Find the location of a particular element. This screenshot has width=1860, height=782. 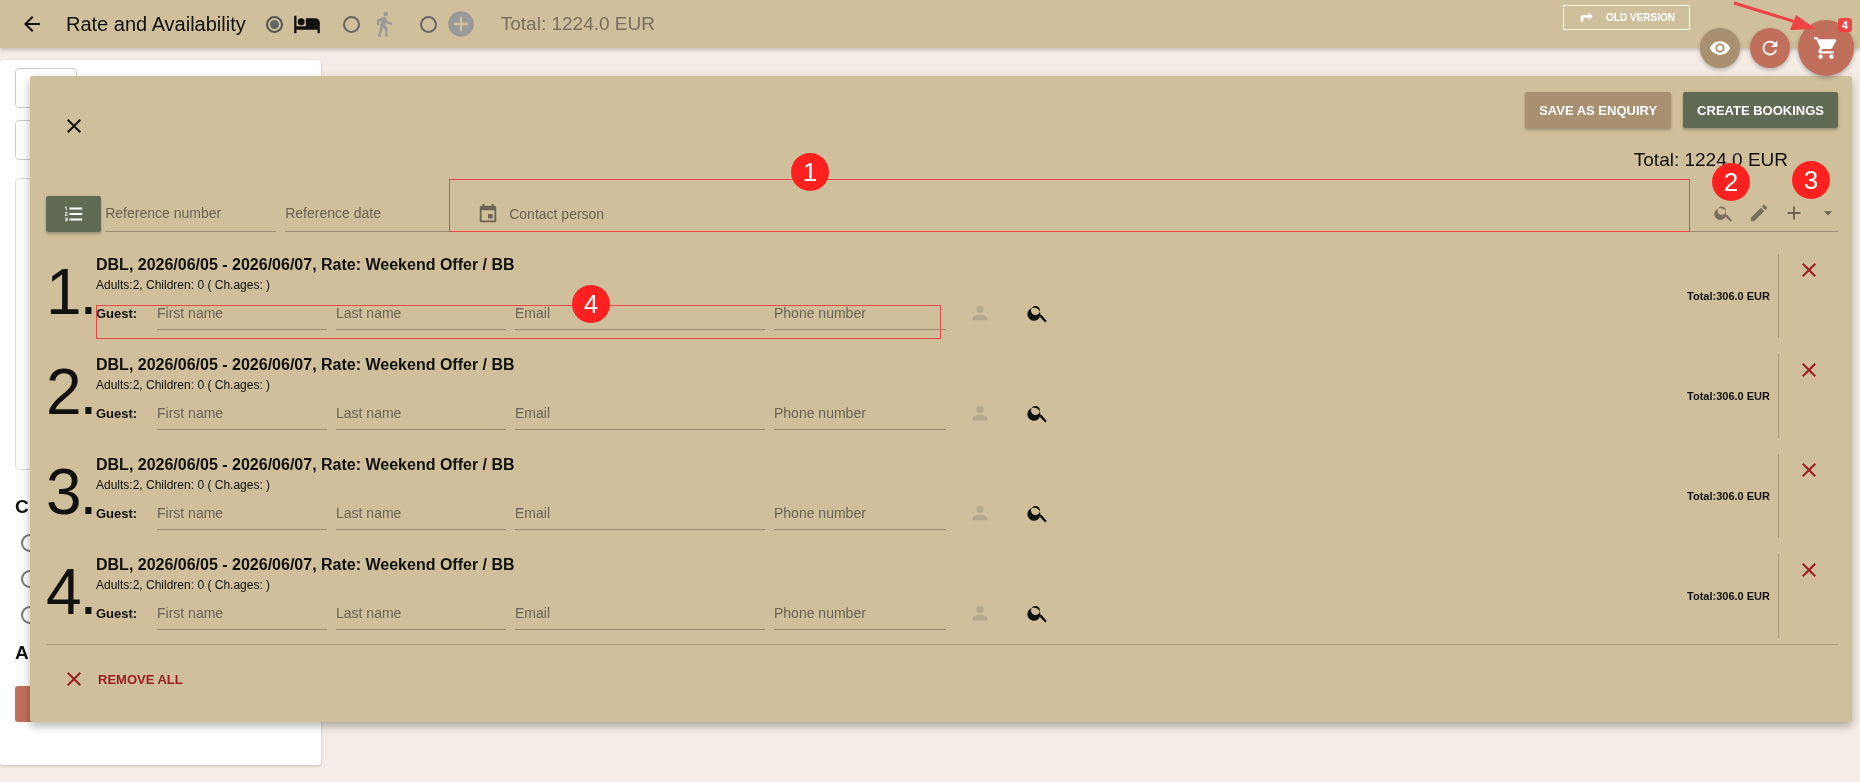

save-enquiry-button: SAVE AS ENQUIRY is located at coordinates (1598, 110).